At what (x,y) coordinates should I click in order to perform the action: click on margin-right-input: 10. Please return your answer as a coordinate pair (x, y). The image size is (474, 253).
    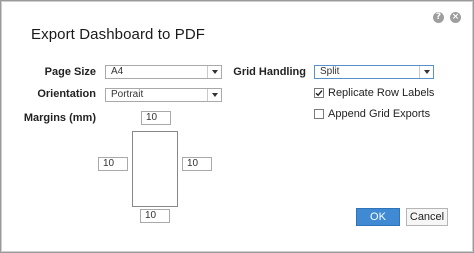
    Looking at the image, I should click on (197, 164).